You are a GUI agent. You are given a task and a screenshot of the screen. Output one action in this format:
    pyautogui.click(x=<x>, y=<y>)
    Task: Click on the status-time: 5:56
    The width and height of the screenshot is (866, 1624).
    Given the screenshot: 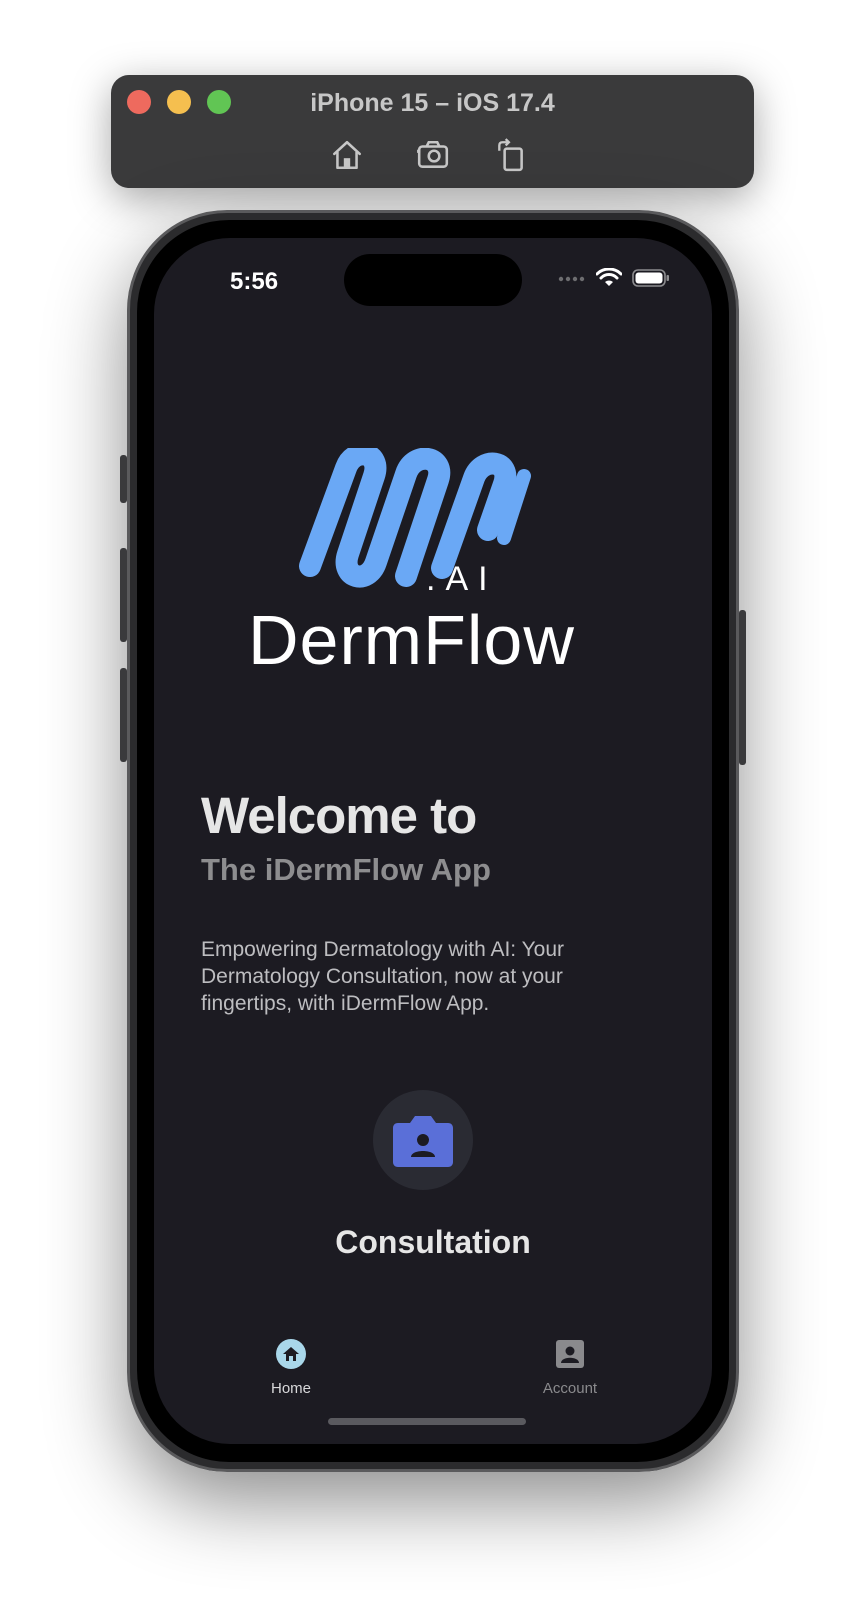 What is the action you would take?
    pyautogui.click(x=254, y=281)
    